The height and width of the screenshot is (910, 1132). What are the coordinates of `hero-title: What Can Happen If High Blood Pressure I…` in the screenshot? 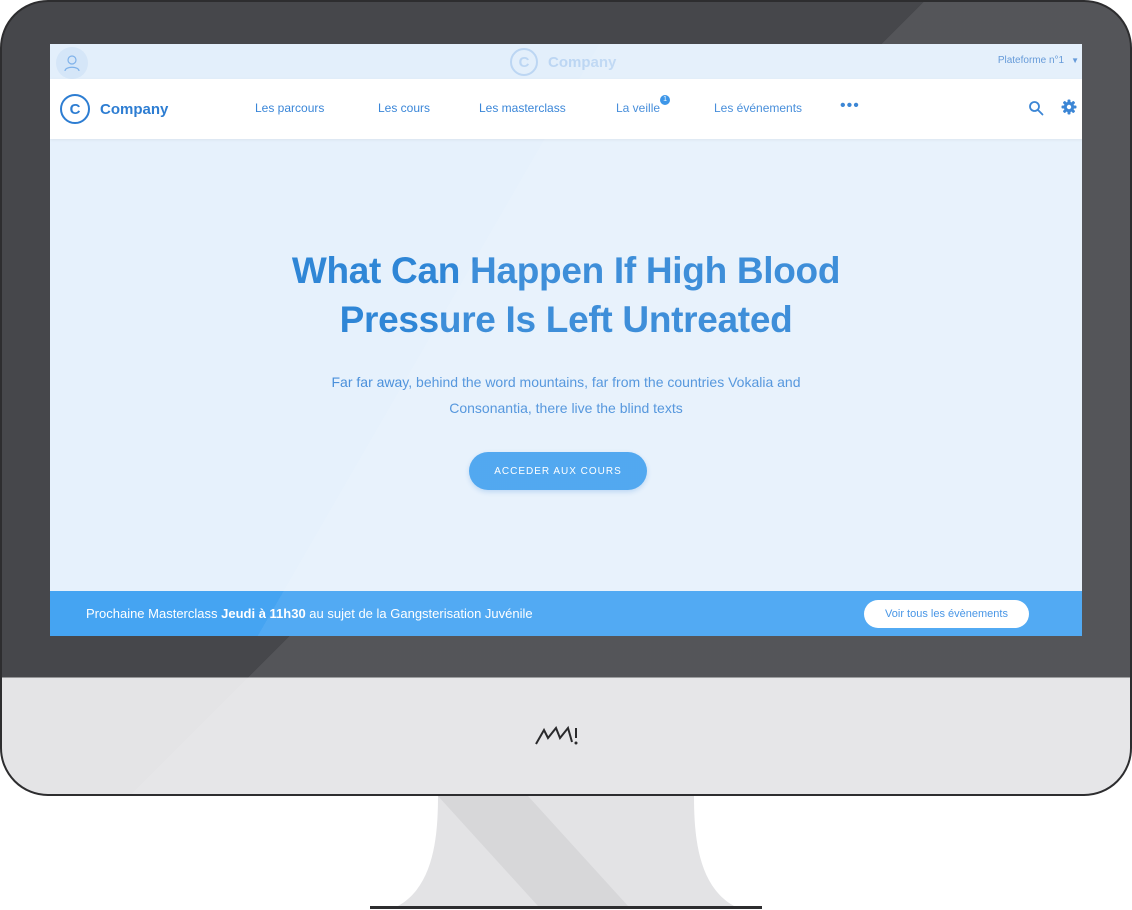 It's located at (566, 295).